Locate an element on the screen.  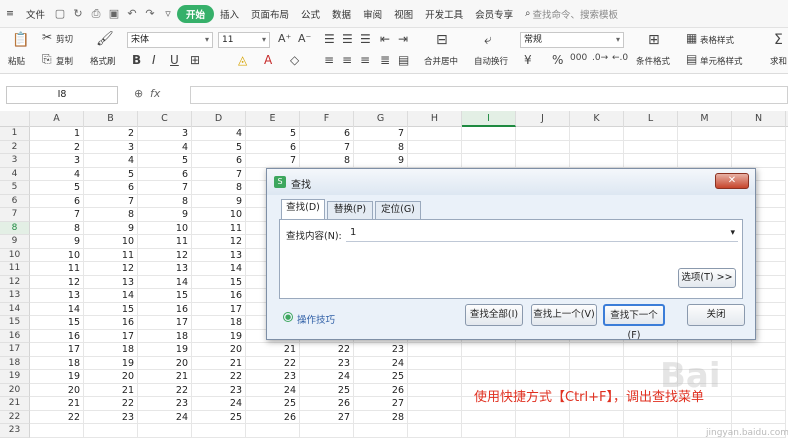
row-header-14: 14 is located at coordinates (15, 309).